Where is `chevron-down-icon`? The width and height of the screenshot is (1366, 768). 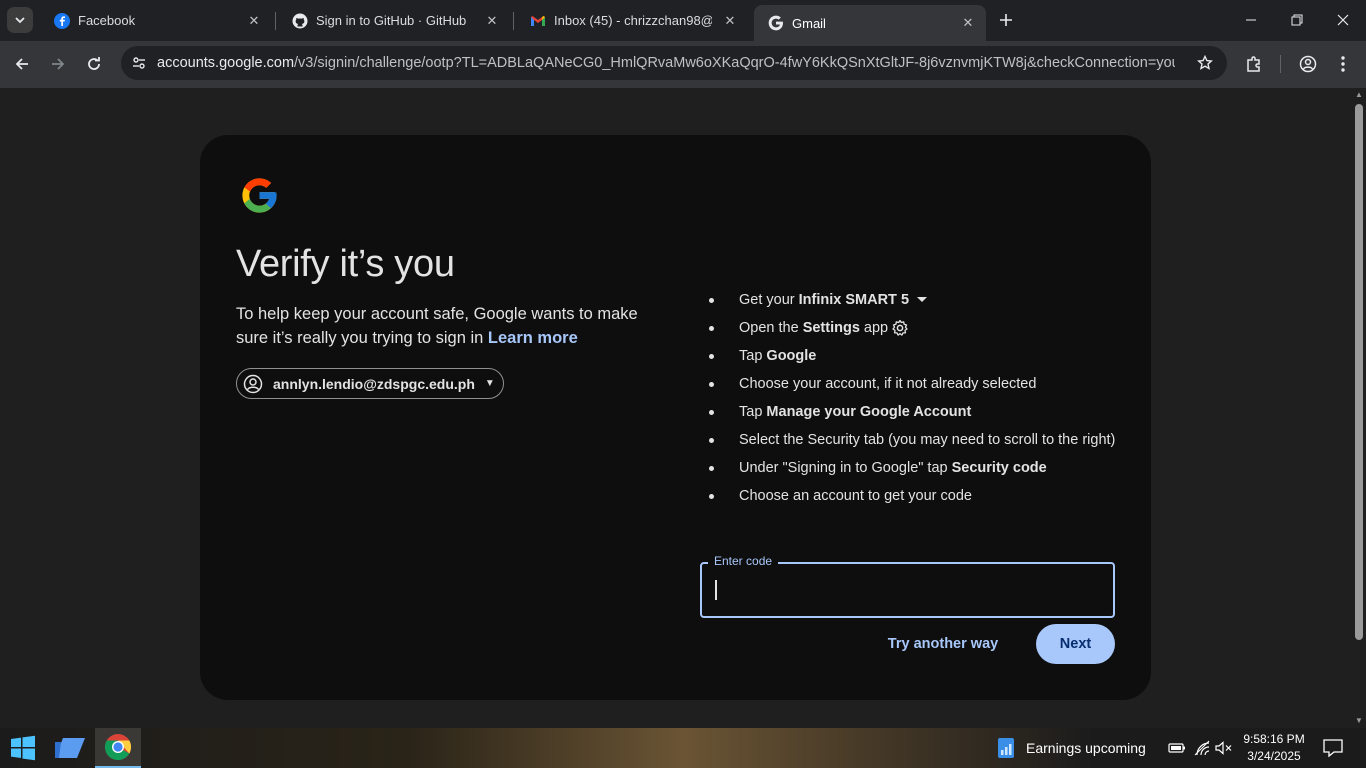
chevron-down-icon is located at coordinates (20, 20).